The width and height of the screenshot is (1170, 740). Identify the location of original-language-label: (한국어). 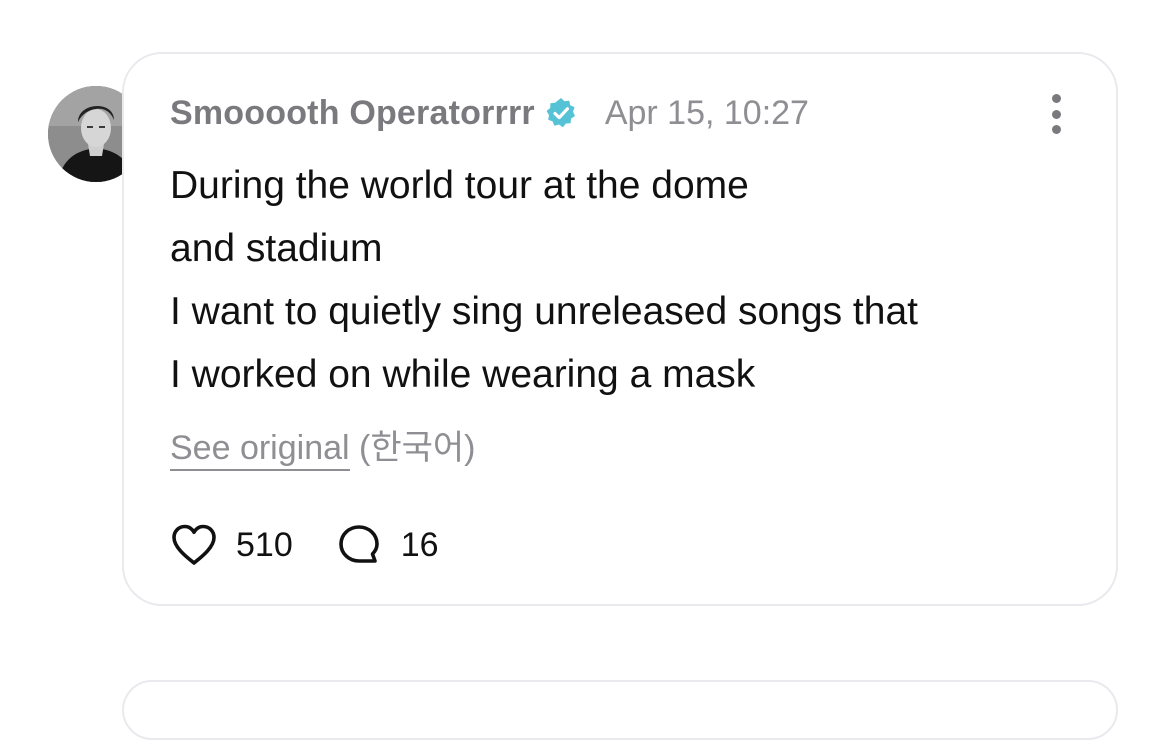
(417, 448).